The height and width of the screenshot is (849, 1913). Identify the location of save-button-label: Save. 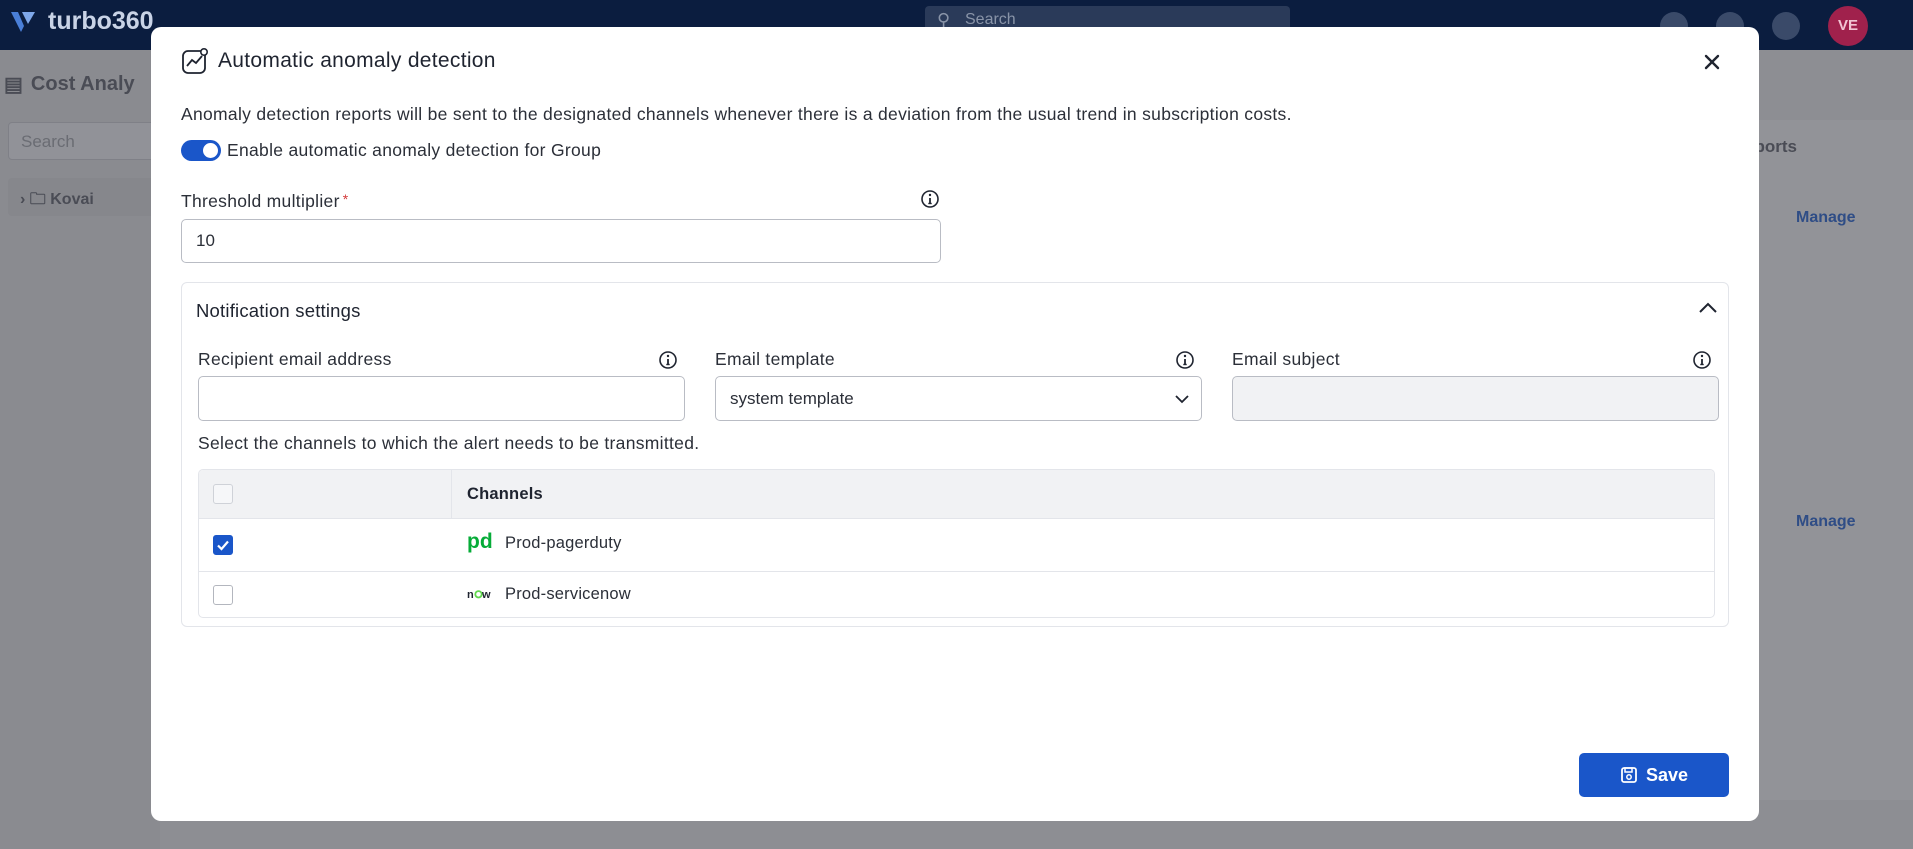
(1667, 774).